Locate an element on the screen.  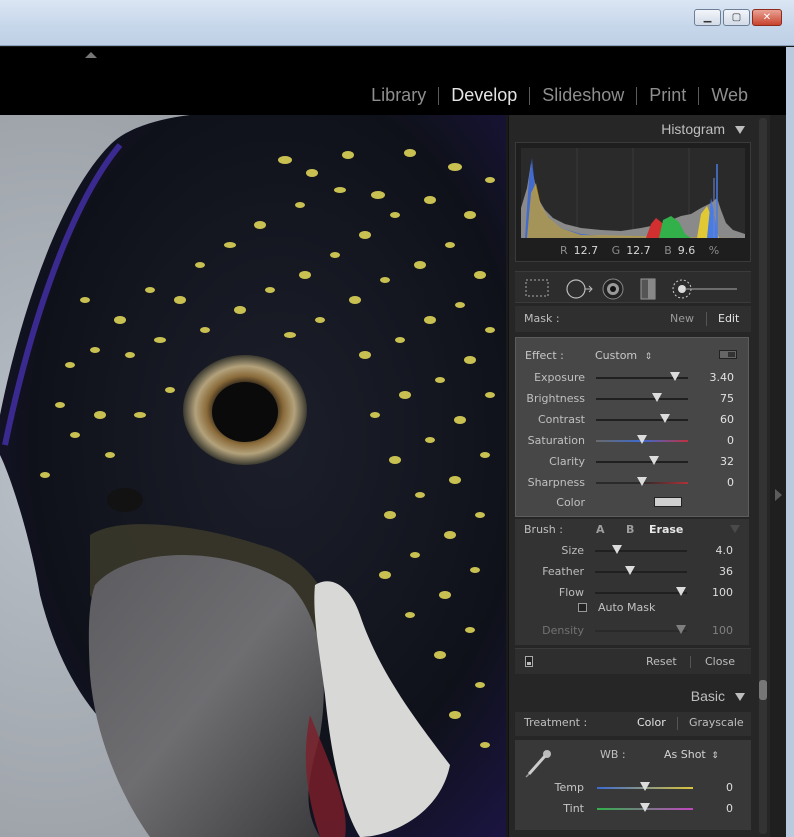
effect-label: Effect : is located at coordinates (544, 355).